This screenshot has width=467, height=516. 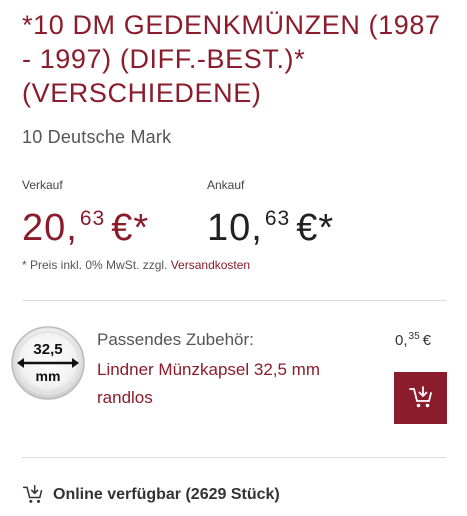 I want to click on sell-price-currency: €*, so click(x=130, y=228).